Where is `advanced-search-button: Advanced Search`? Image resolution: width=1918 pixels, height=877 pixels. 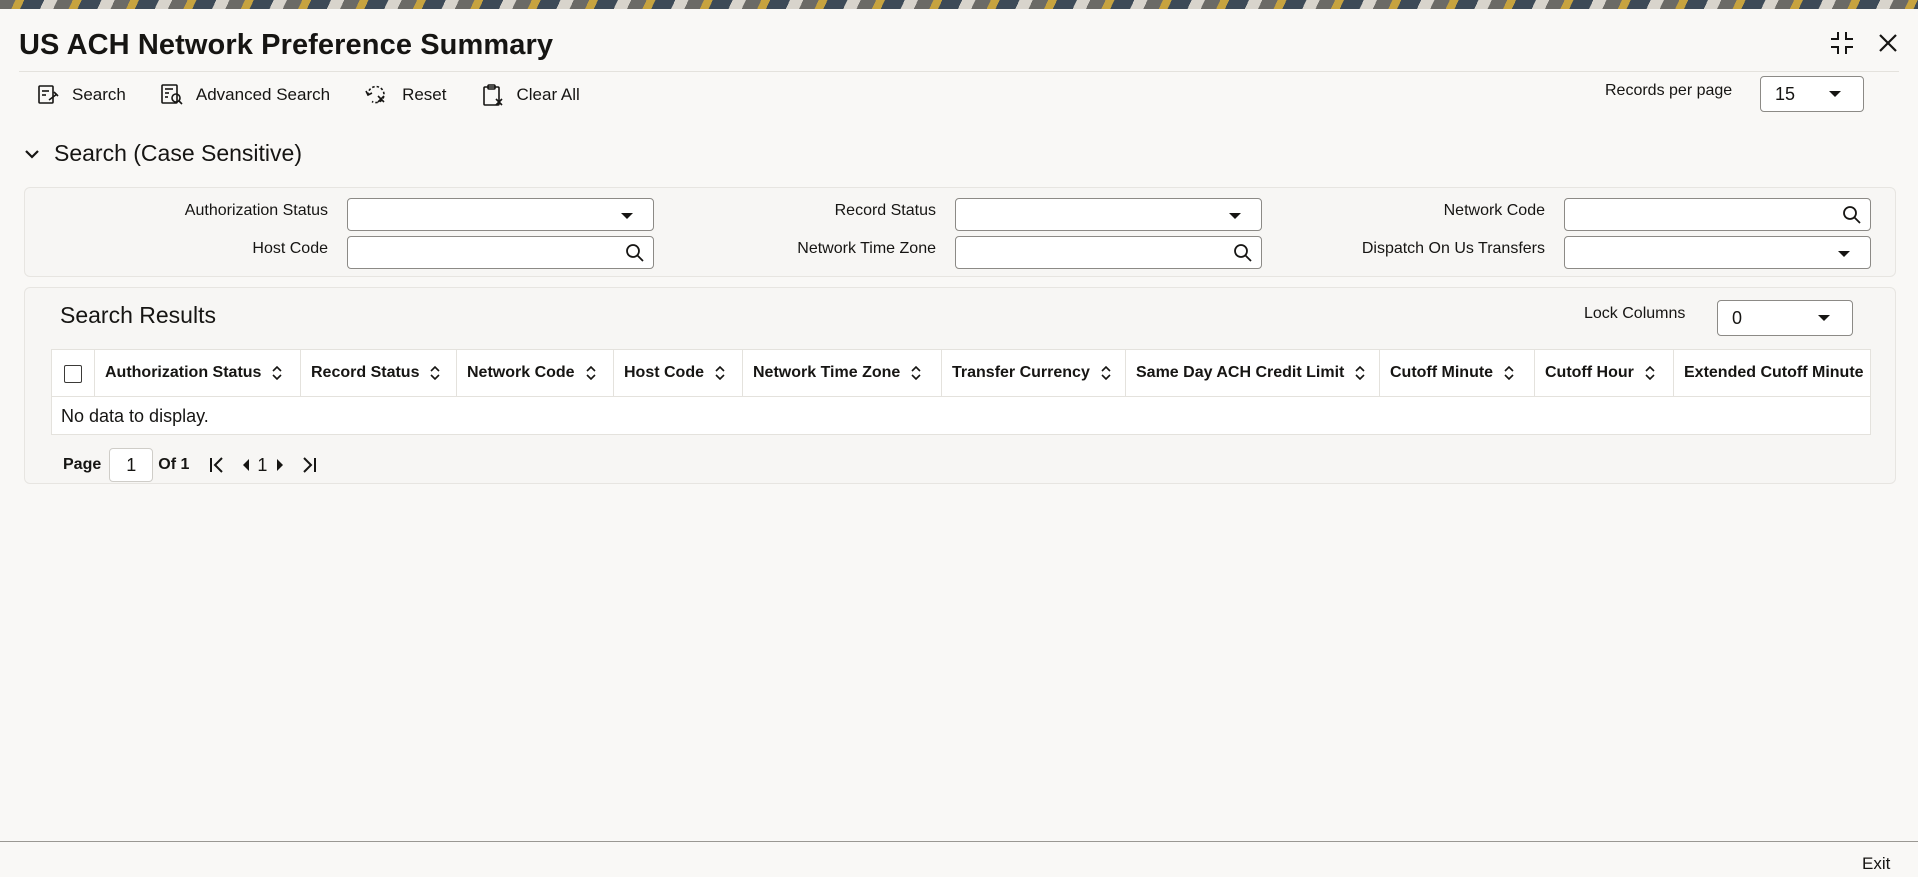 advanced-search-button: Advanced Search is located at coordinates (245, 95).